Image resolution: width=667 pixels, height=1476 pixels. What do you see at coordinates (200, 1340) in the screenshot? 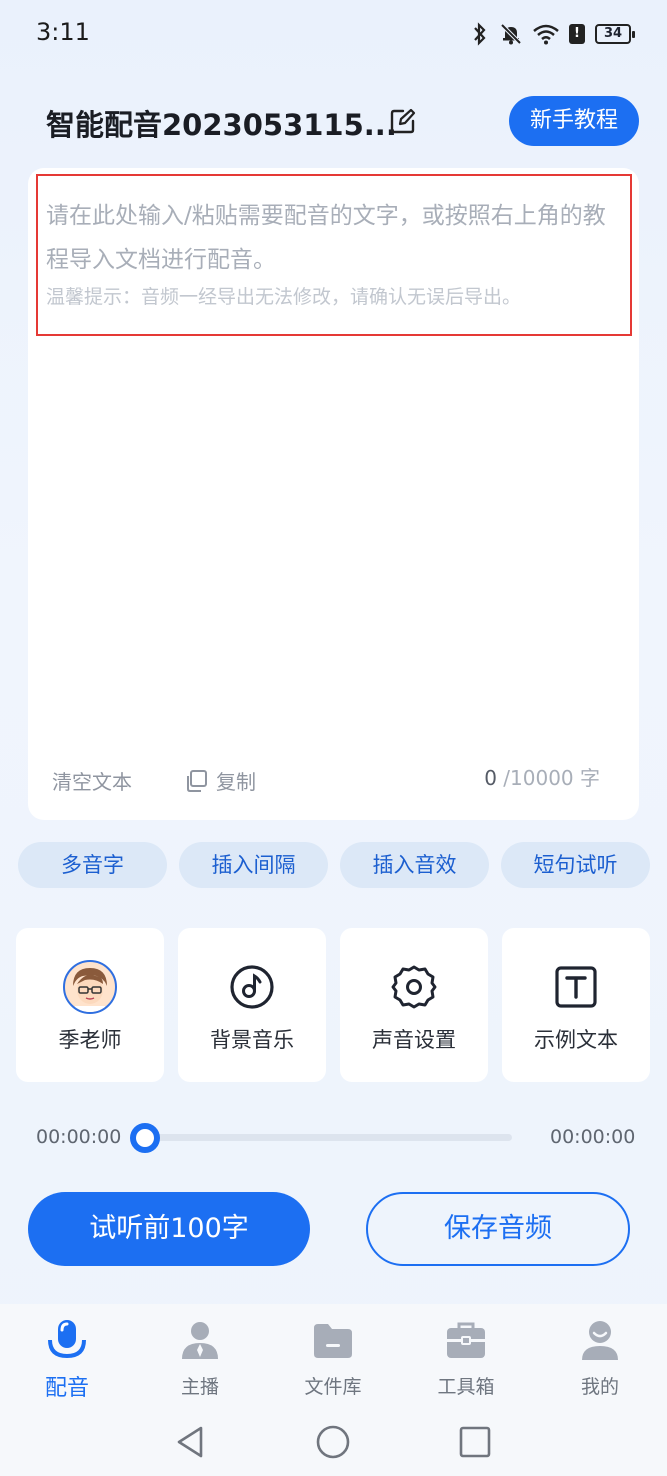
I see `person-icon` at bounding box center [200, 1340].